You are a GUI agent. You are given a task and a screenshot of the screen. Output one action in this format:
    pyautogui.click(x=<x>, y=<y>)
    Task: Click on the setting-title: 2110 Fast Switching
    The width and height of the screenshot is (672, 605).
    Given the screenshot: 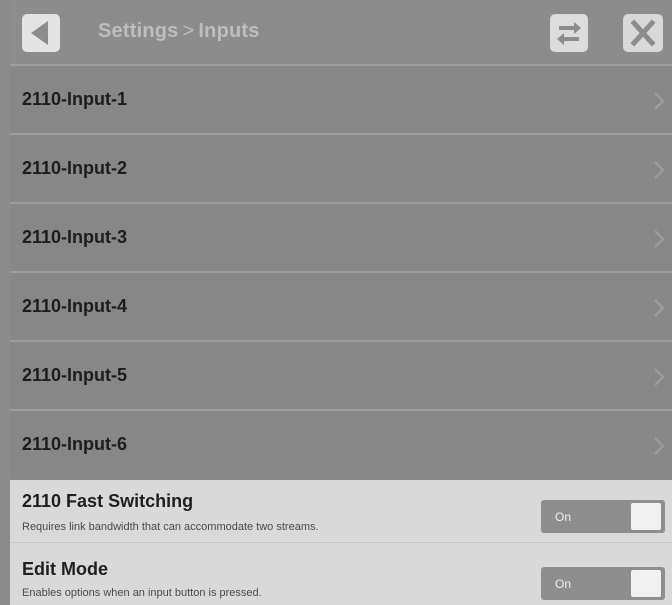 What is the action you would take?
    pyautogui.click(x=108, y=501)
    